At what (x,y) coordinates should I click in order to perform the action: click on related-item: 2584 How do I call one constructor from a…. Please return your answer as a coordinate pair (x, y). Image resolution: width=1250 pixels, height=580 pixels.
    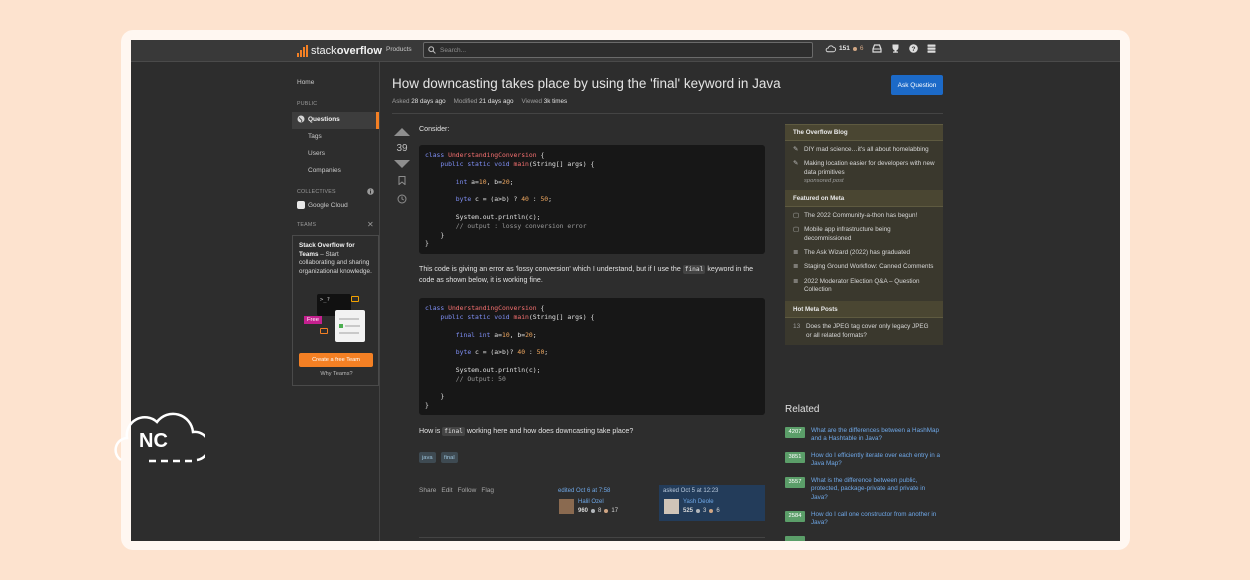
    Looking at the image, I should click on (864, 519).